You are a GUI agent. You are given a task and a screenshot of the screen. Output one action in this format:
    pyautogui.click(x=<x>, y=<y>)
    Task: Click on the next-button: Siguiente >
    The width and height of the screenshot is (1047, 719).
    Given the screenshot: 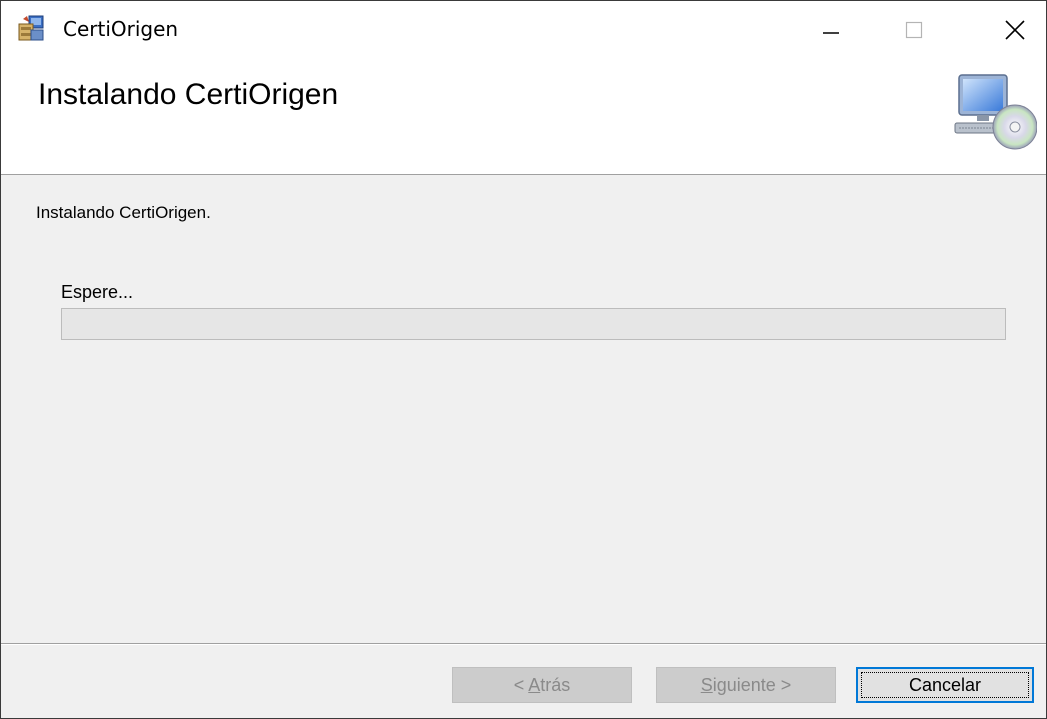 What is the action you would take?
    pyautogui.click(x=746, y=685)
    